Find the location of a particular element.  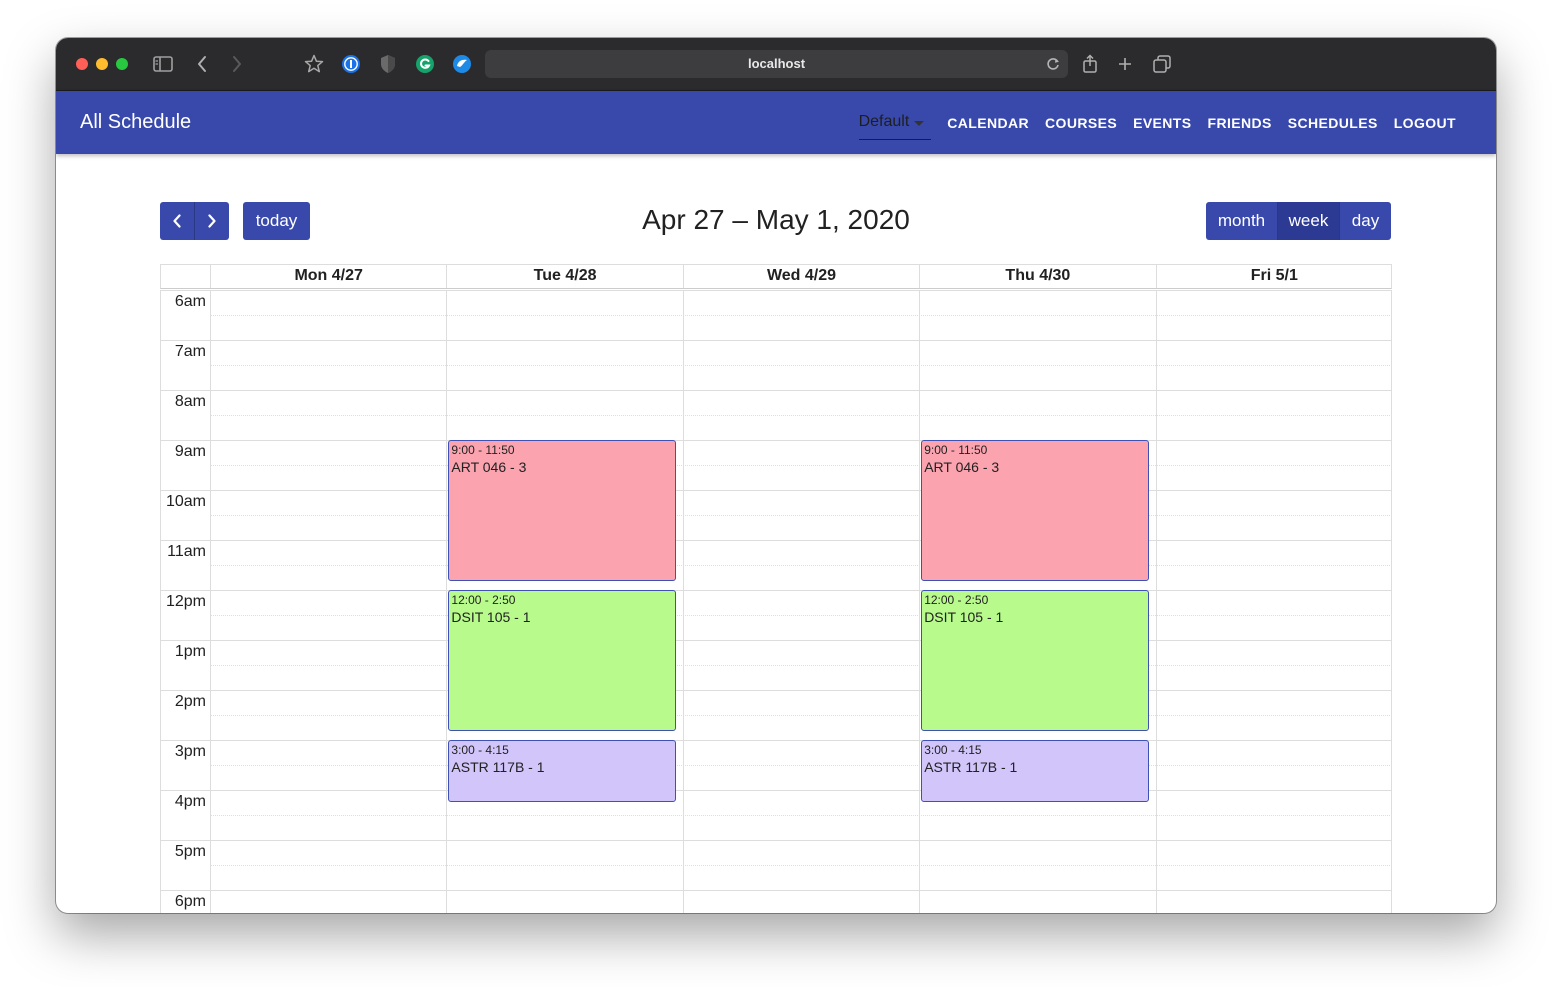

tabs-icon is located at coordinates (1162, 64).